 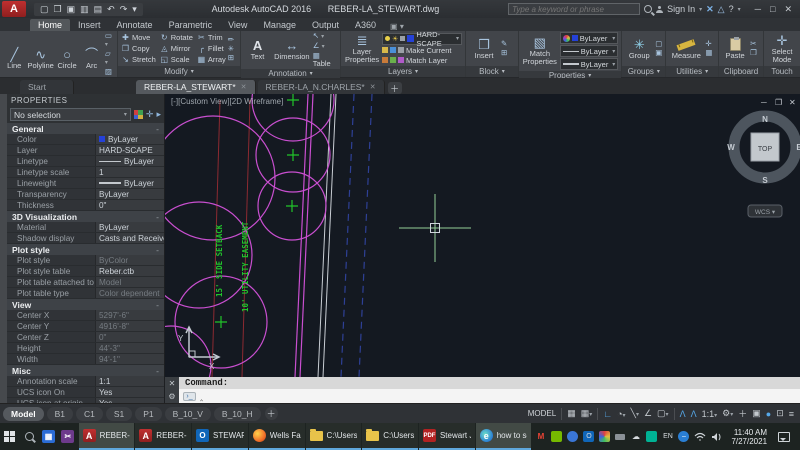 I want to click on viewport-minimize-icon: ─, so click(x=763, y=102).